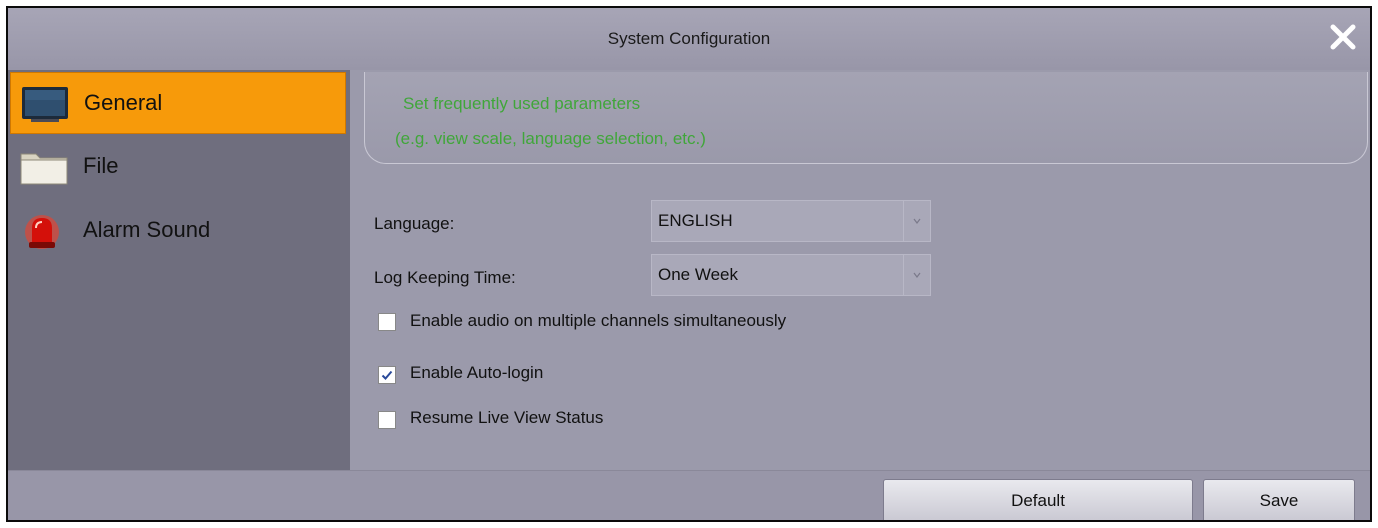 Image resolution: width=1378 pixels, height=528 pixels. I want to click on sidebar-item-general: General, so click(178, 103).